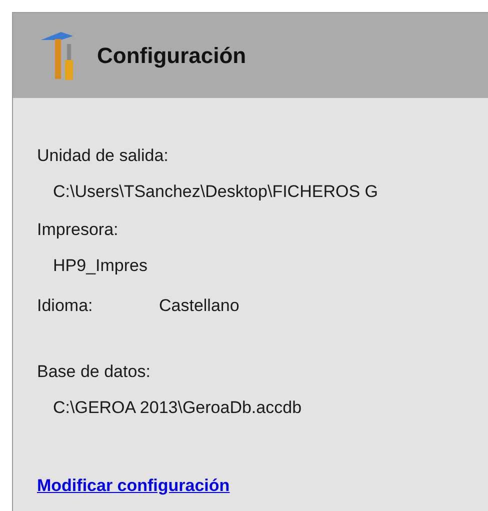 The image size is (488, 511). I want to click on modify-settings-link: Modificar configuración, so click(133, 485).